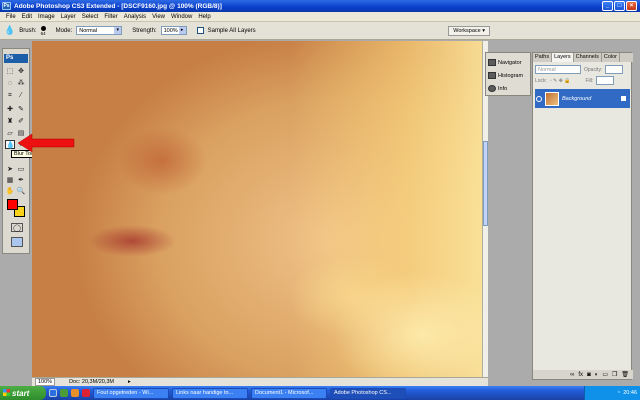  I want to click on tab-paths: Paths, so click(543, 57).